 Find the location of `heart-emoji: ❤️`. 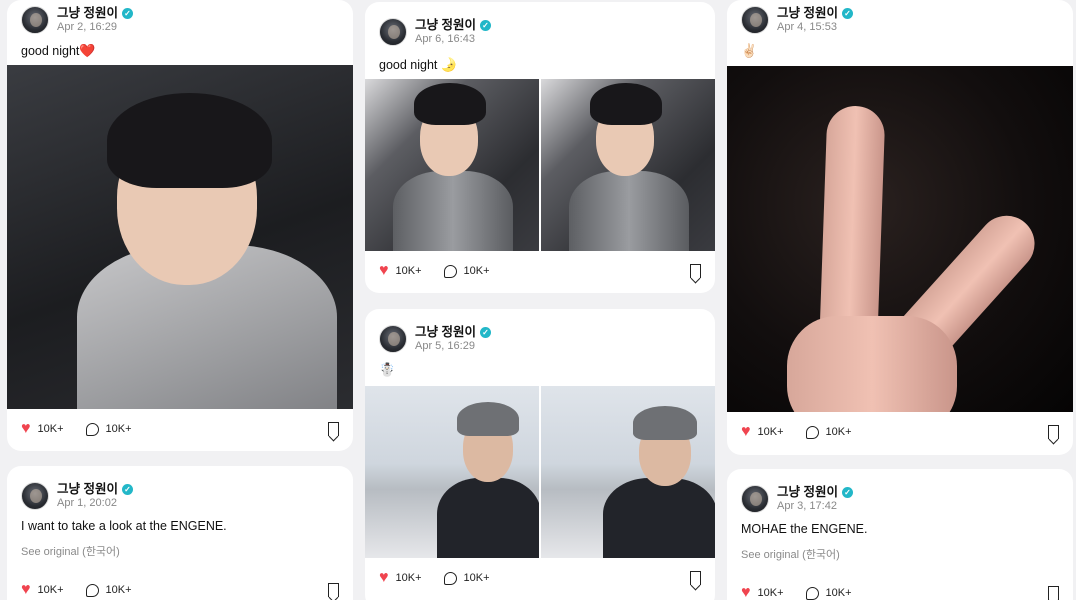

heart-emoji: ❤️ is located at coordinates (87, 50).